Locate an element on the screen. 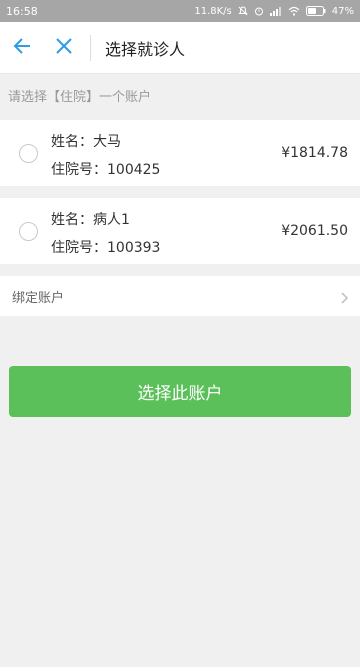 This screenshot has height=667, width=360. back-button is located at coordinates (22, 48).